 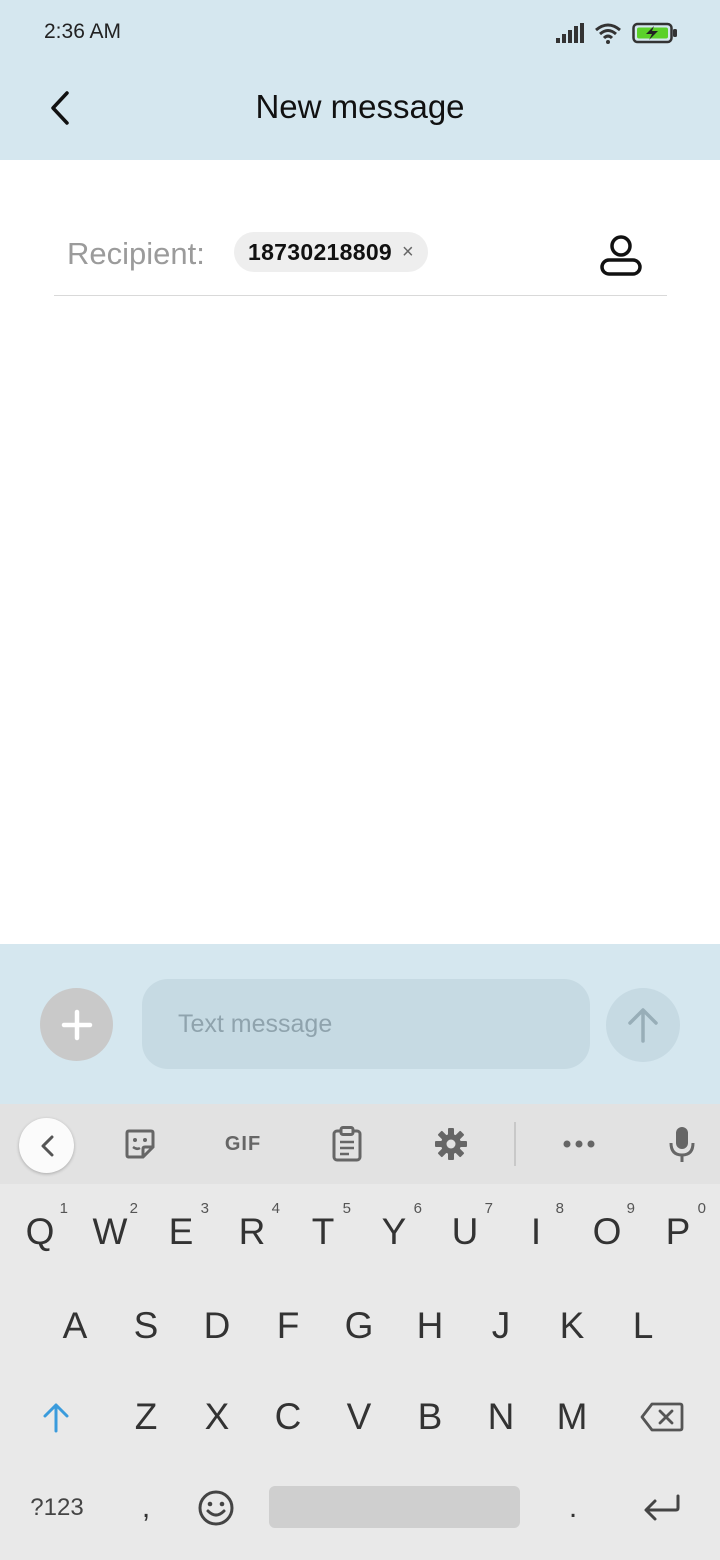 I want to click on clipboard-icon, so click(x=347, y=1144).